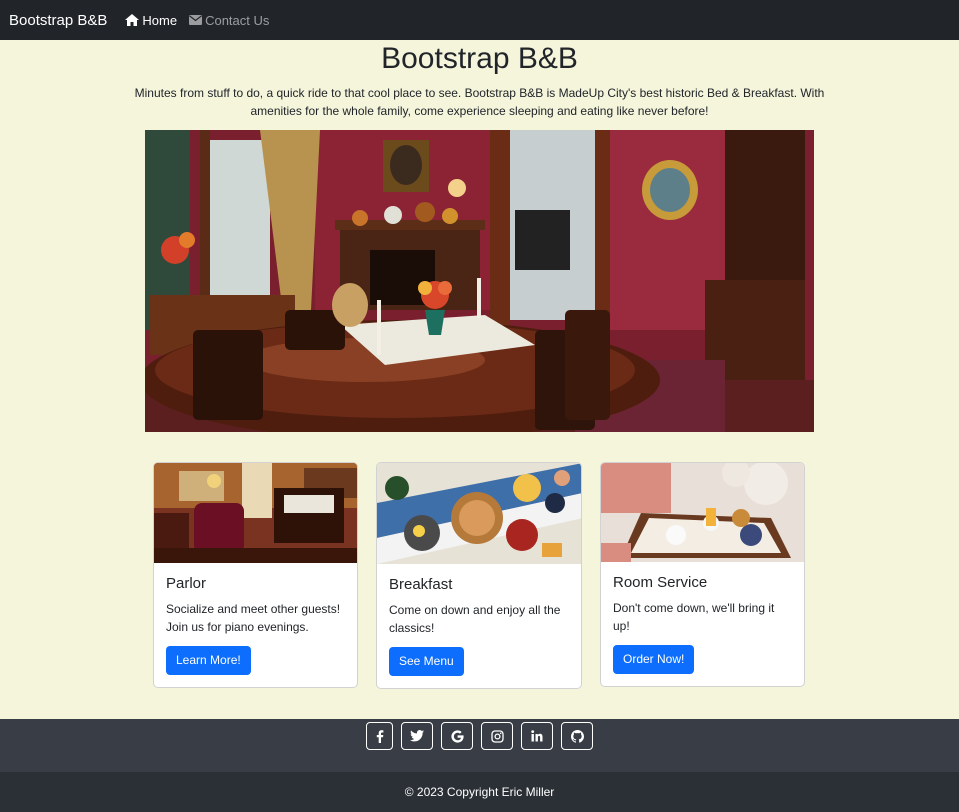 This screenshot has width=959, height=812. Describe the element at coordinates (237, 20) in the screenshot. I see `nav-link-contact-label: Contact Us` at that location.